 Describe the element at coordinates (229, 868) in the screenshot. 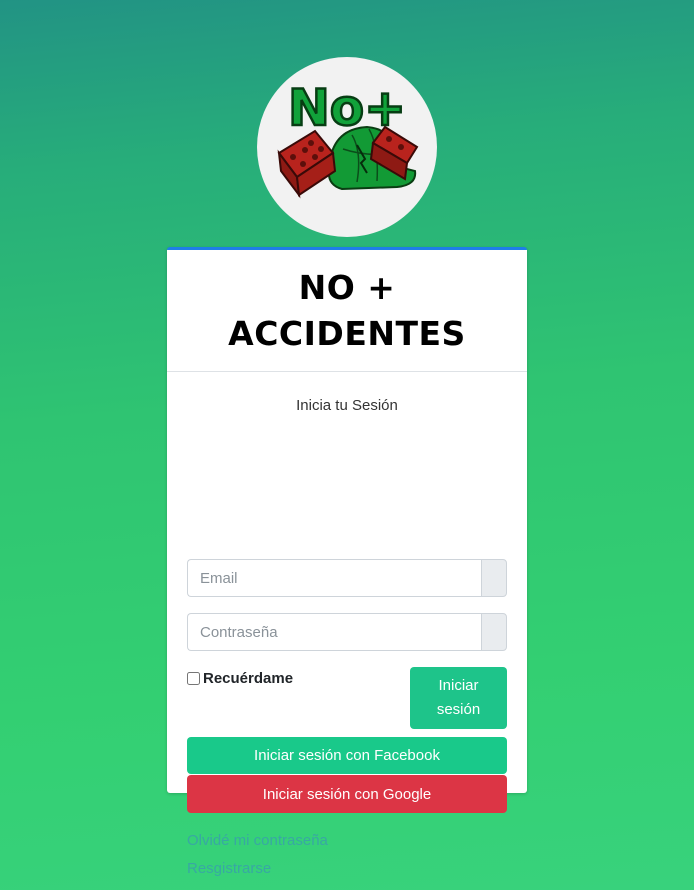

I see `register-link: Resgistrarse` at that location.